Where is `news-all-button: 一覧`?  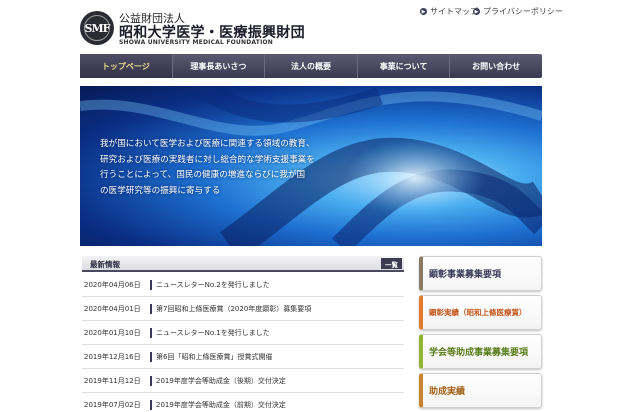 news-all-button: 一覧 is located at coordinates (391, 263).